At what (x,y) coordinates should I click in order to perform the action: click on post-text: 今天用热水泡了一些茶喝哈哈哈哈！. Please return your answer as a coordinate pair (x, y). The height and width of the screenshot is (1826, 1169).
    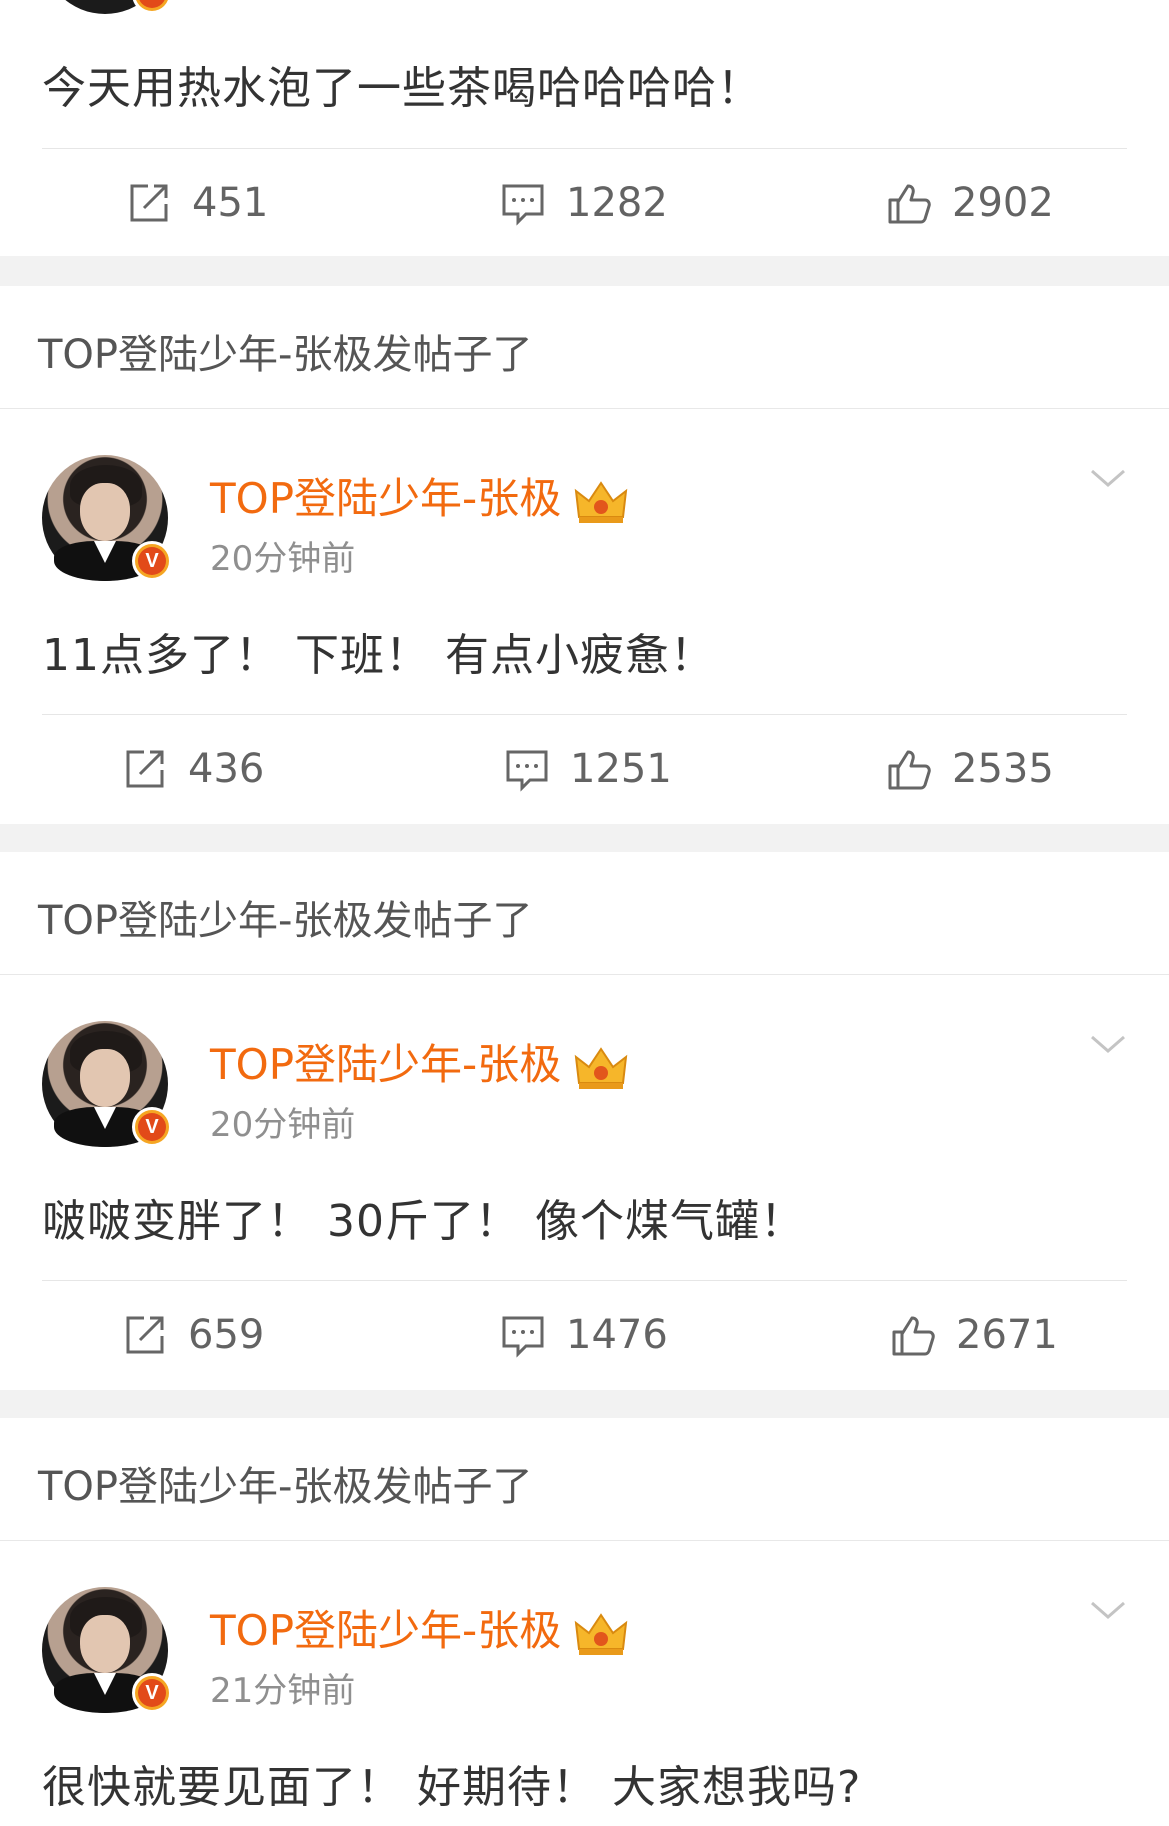
    Looking at the image, I should click on (402, 88).